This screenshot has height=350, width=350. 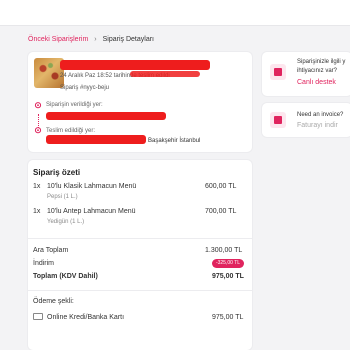 I want to click on redacted-restaurant-name, so click(x=135, y=65).